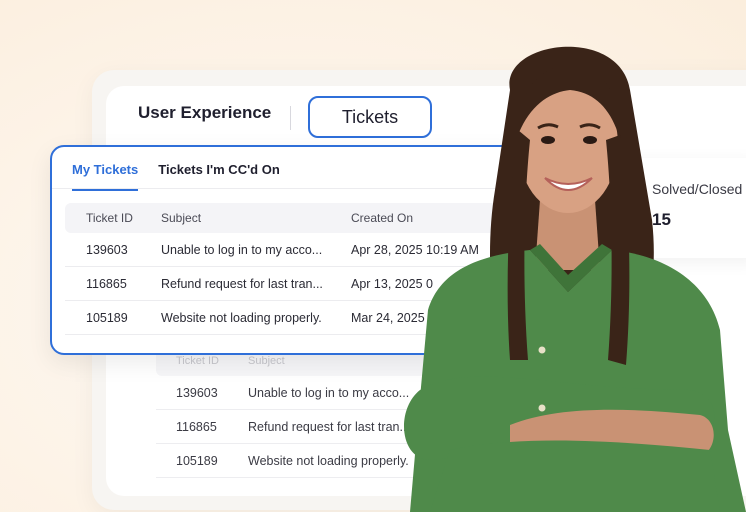 The height and width of the screenshot is (512, 746). What do you see at coordinates (204, 113) in the screenshot?
I see `tab-user-experience: User Experience` at bounding box center [204, 113].